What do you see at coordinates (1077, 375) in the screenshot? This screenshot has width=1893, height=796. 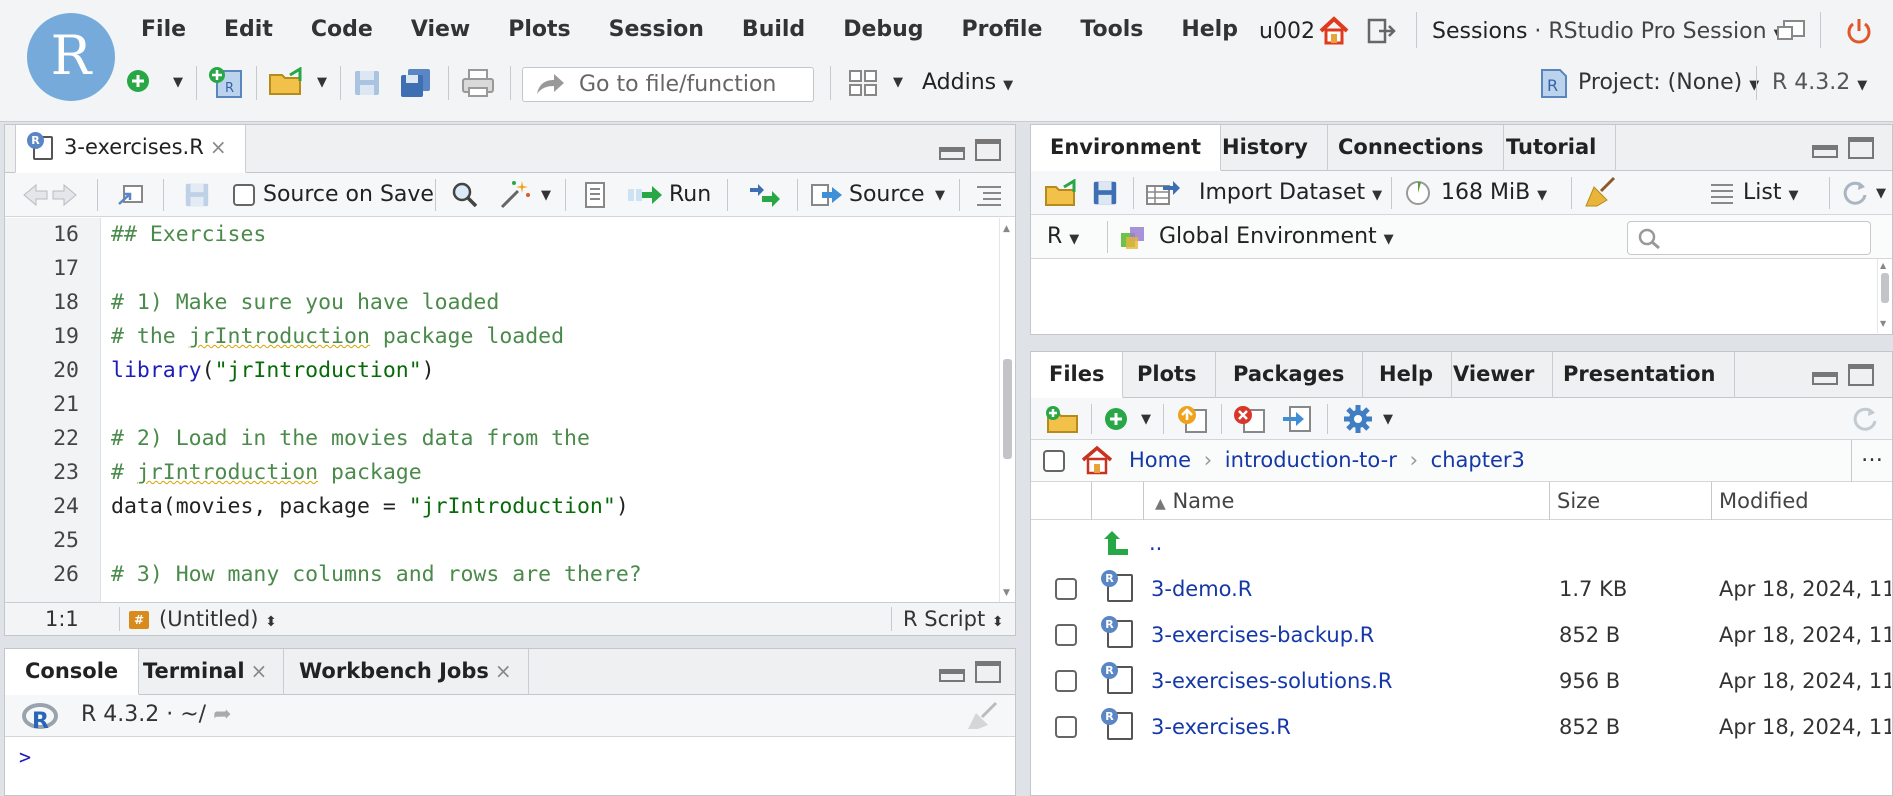 I see `tab-files: Files` at bounding box center [1077, 375].